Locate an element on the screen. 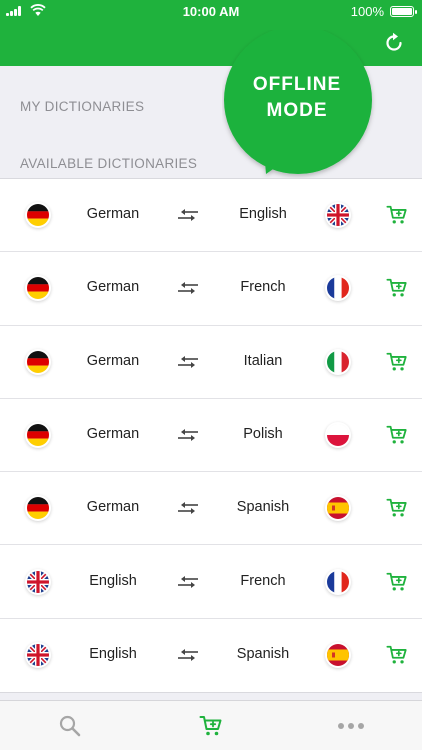 The image size is (422, 750). status-bar: 10:00 AM 100% is located at coordinates (211, 11).